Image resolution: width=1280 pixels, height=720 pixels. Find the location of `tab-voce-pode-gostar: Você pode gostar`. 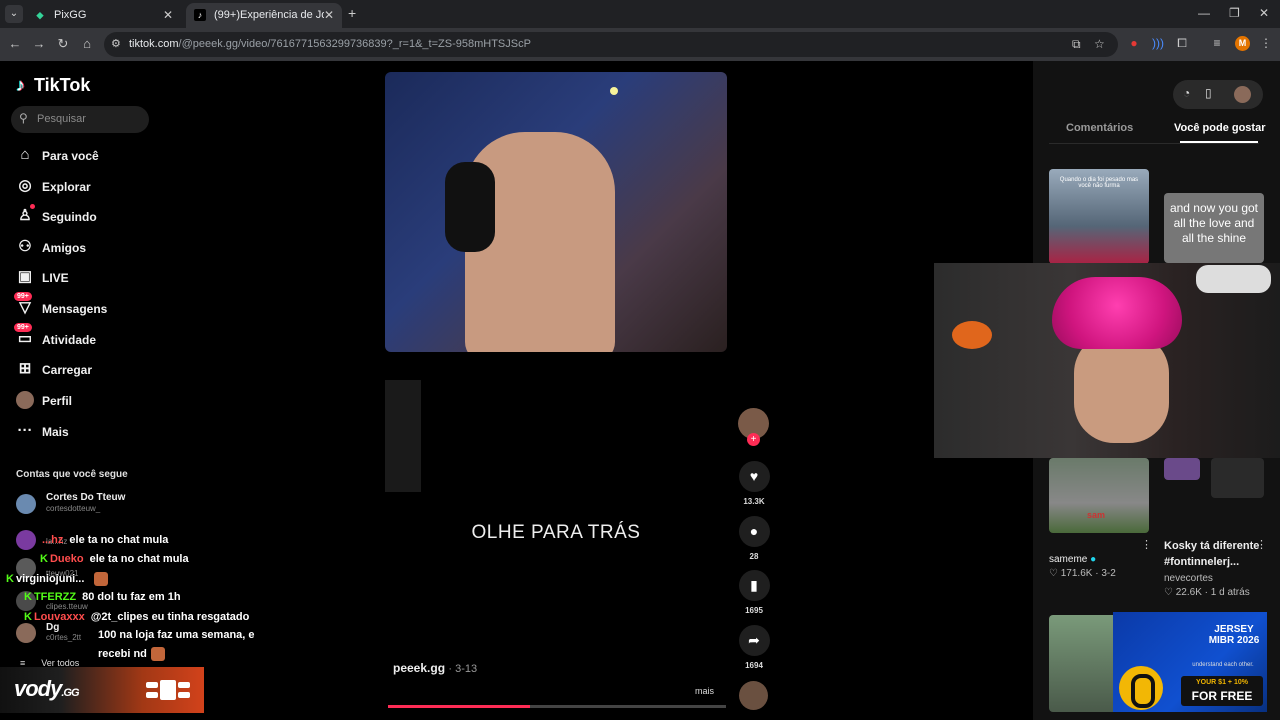

tab-voce-pode-gostar: Você pode gostar is located at coordinates (1219, 128).